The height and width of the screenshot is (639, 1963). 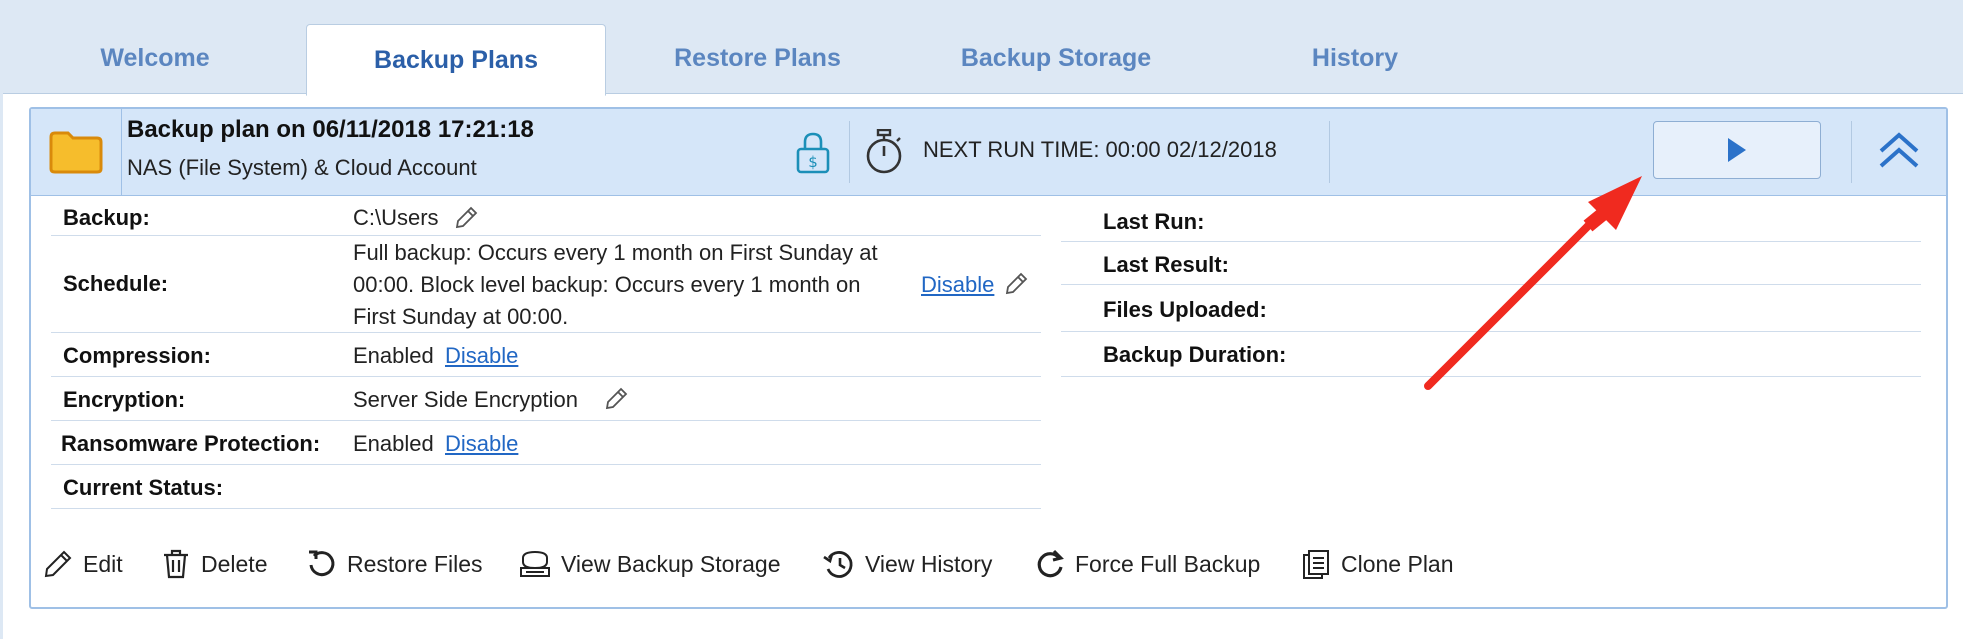 I want to click on tab-history: History, so click(x=1355, y=58).